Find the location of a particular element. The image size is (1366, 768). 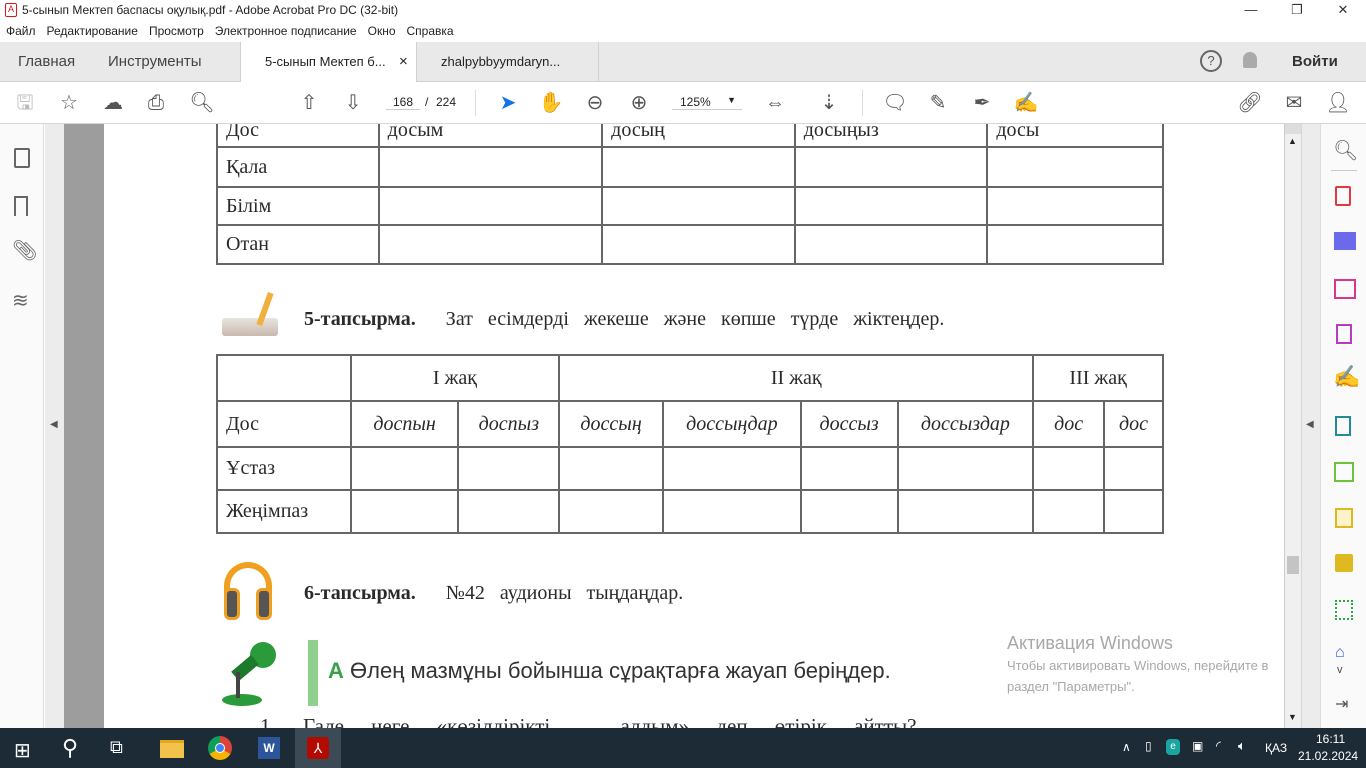

save-icon: 🖫 is located at coordinates (25, 103).